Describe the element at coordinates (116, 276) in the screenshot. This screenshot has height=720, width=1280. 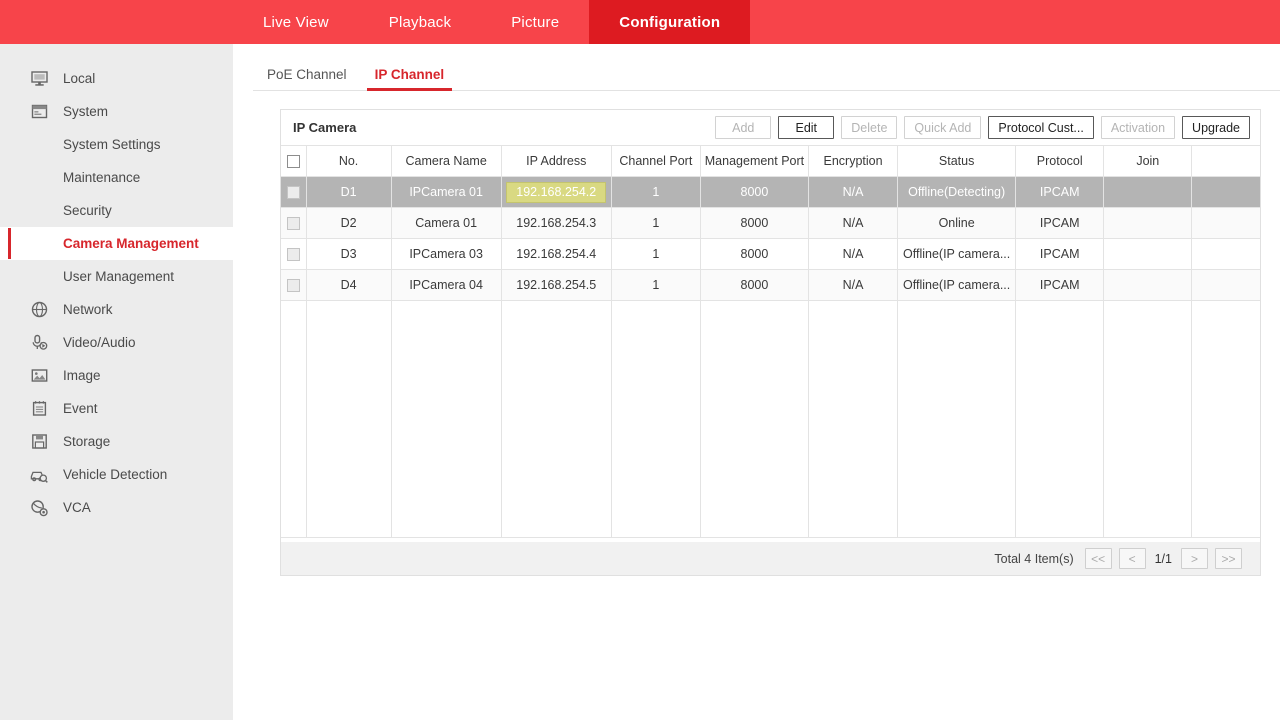
I see `sidebar-item-user-management: User Management` at that location.